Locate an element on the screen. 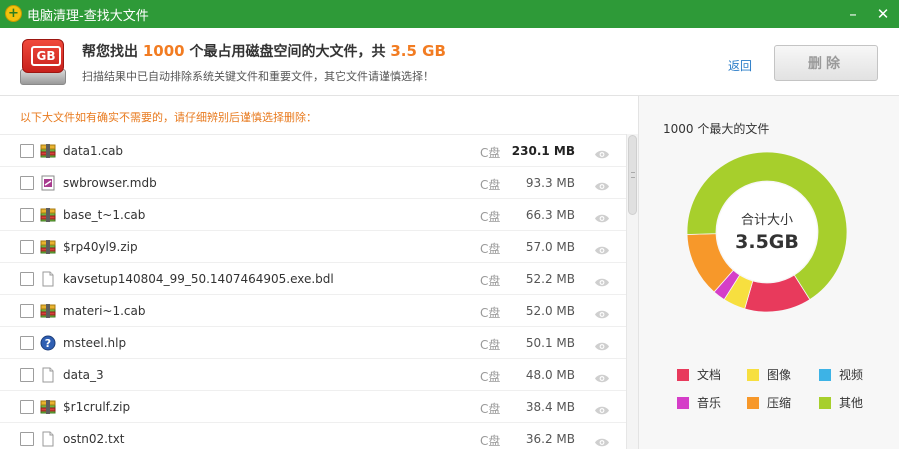 This screenshot has width=899, height=449. disk-gb-icon: GB is located at coordinates (43, 62).